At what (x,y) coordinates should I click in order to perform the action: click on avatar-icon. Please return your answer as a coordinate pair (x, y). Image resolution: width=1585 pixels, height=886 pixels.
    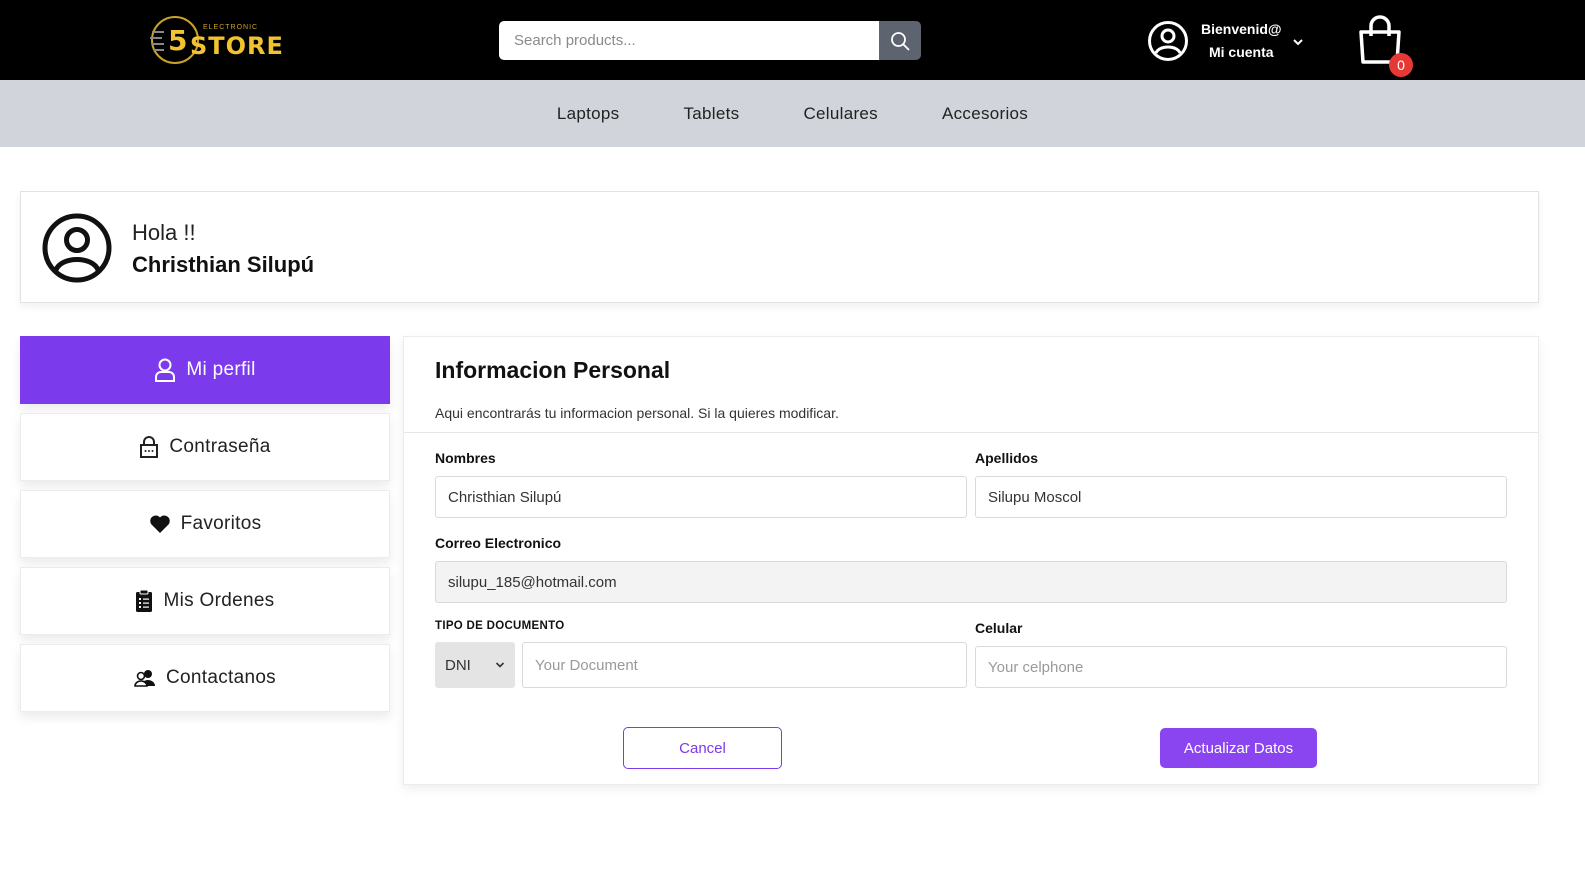
    Looking at the image, I should click on (77, 248).